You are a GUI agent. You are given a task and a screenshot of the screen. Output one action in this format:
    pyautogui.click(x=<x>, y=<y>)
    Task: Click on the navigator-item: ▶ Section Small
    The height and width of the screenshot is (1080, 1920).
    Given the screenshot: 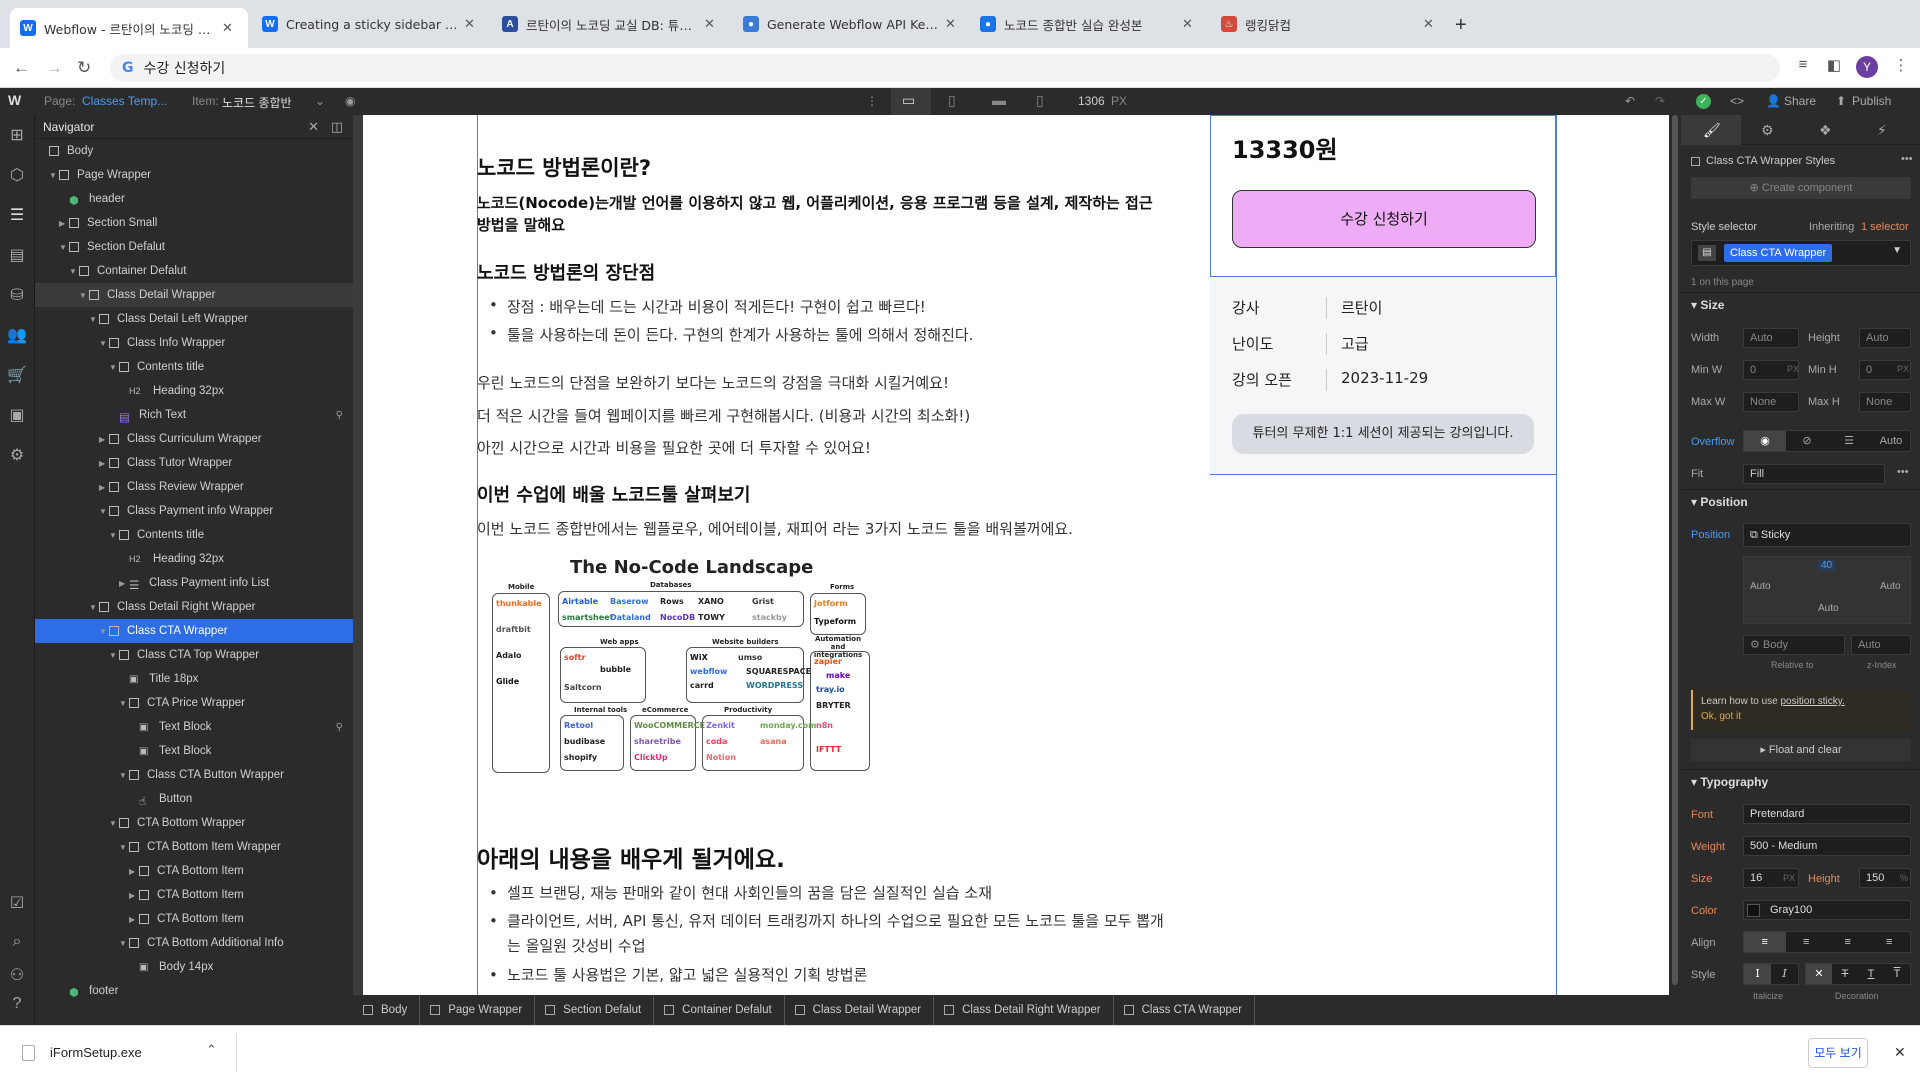 What is the action you would take?
    pyautogui.click(x=194, y=223)
    